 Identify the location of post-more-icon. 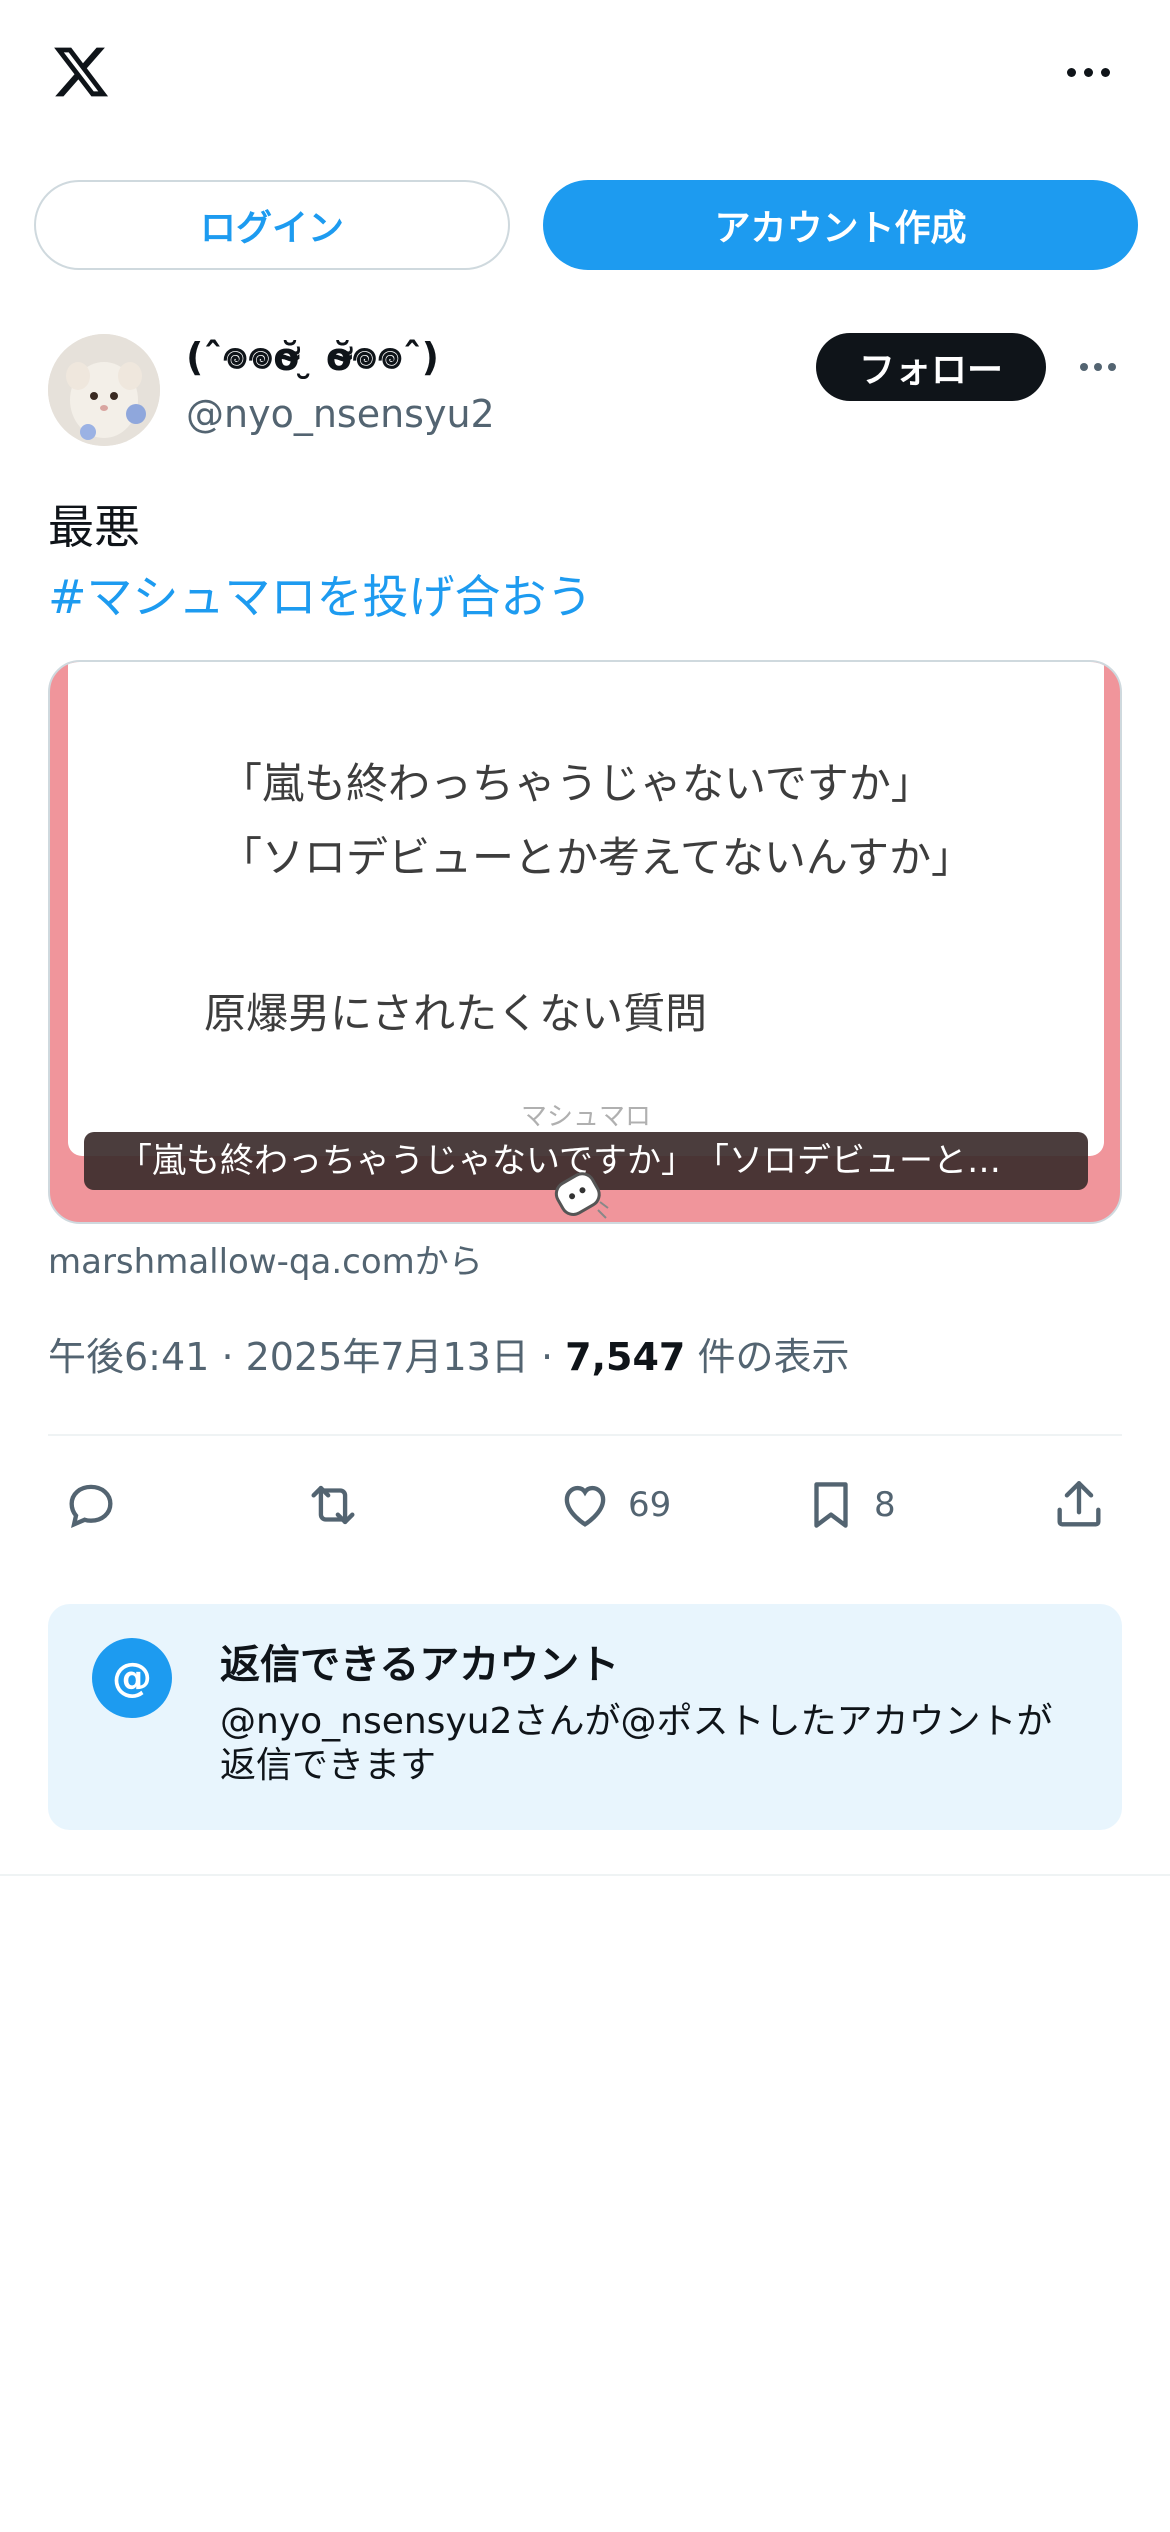
(1098, 367).